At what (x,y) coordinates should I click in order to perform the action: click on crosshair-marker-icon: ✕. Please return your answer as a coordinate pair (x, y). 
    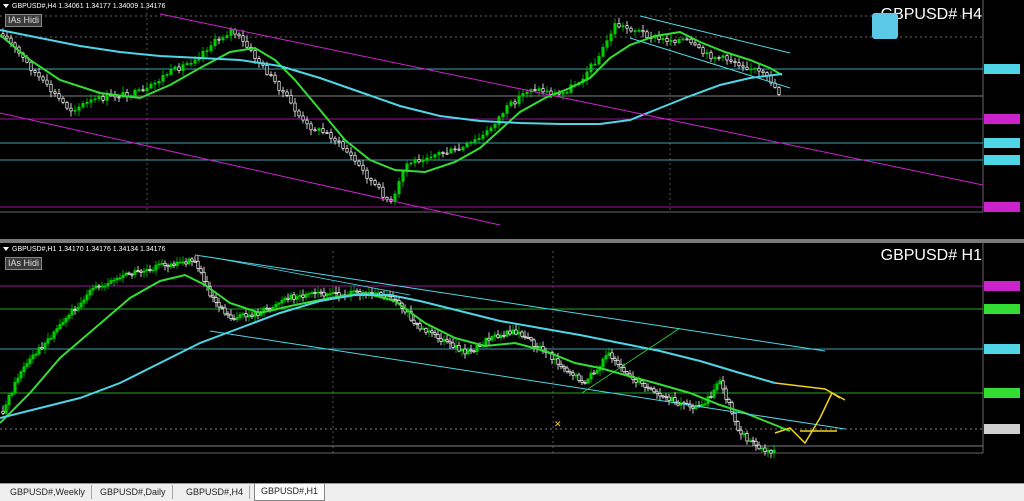
    Looking at the image, I should click on (558, 425).